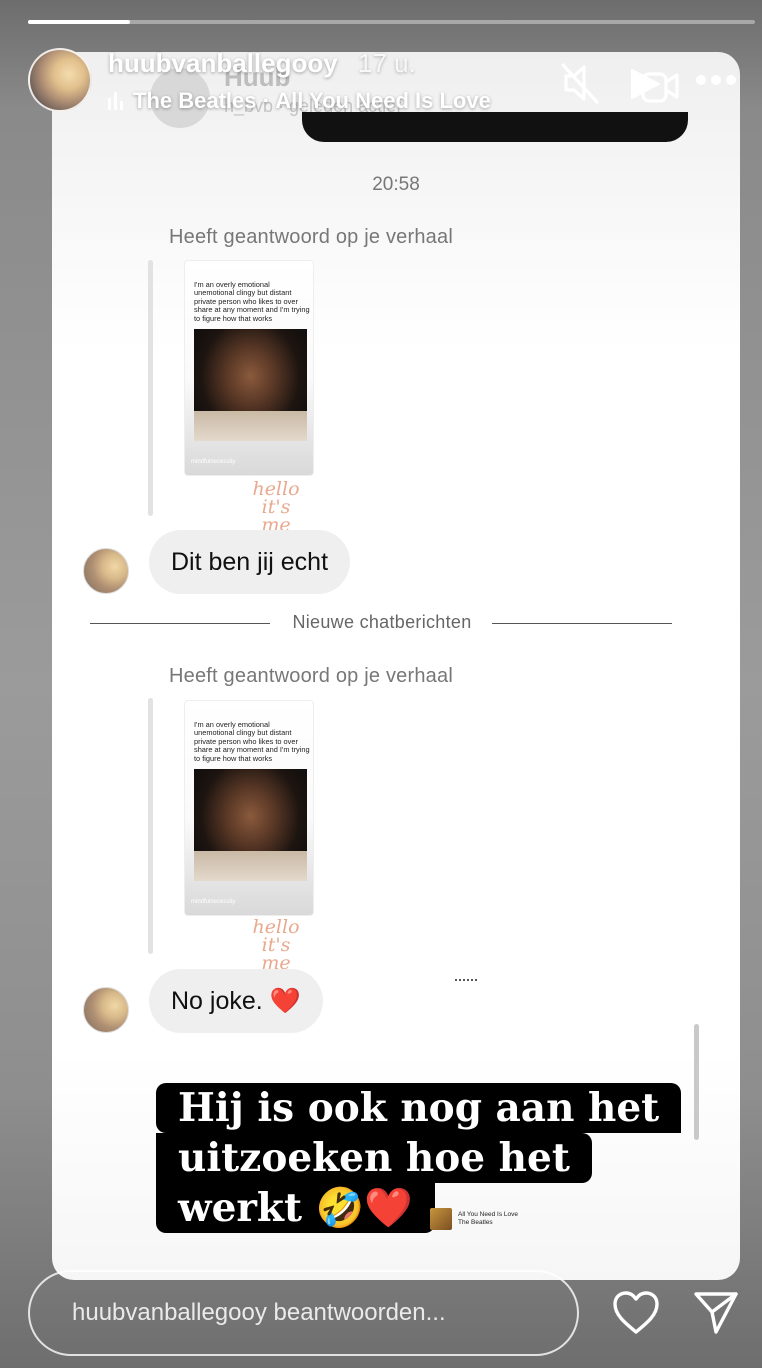  I want to click on video-call-icon, so click(655, 86).